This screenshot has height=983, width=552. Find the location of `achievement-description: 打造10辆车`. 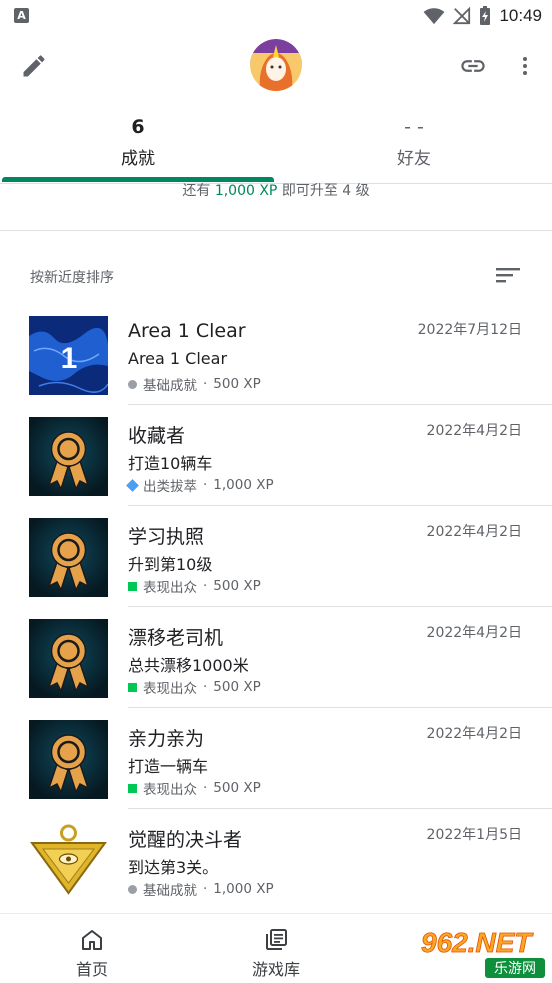

achievement-description: 打造10辆车 is located at coordinates (170, 463).